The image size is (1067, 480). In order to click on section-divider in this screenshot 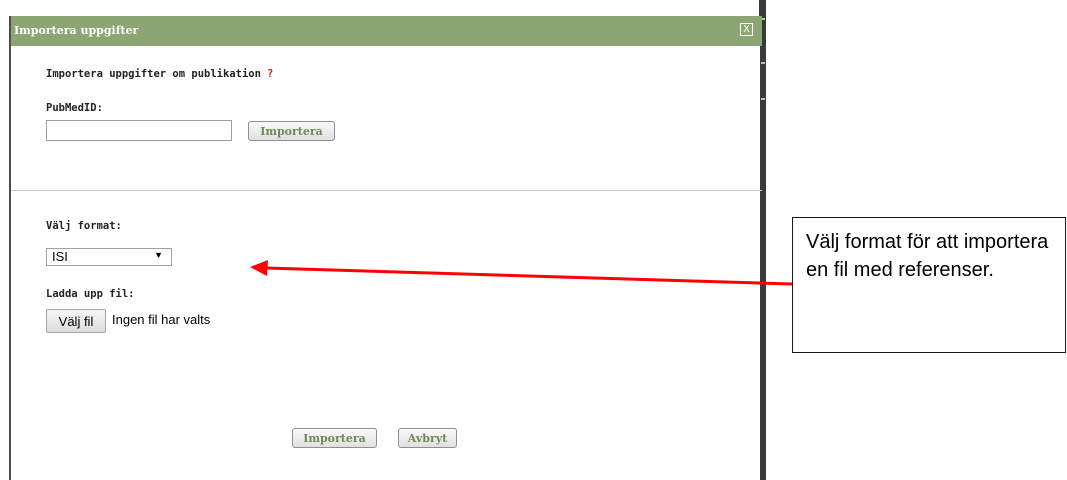, I will do `click(386, 190)`.